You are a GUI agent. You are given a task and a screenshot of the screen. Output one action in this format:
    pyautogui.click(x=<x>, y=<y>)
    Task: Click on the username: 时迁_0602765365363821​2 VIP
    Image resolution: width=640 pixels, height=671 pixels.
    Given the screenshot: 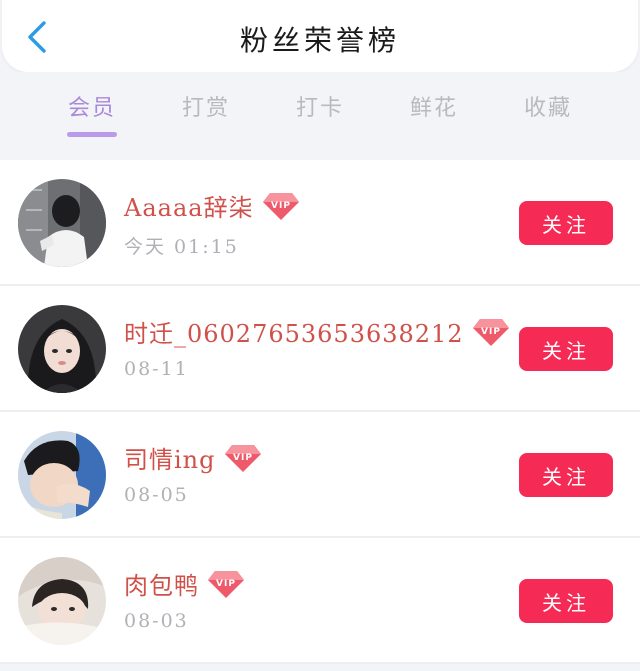 What is the action you would take?
    pyautogui.click(x=317, y=331)
    